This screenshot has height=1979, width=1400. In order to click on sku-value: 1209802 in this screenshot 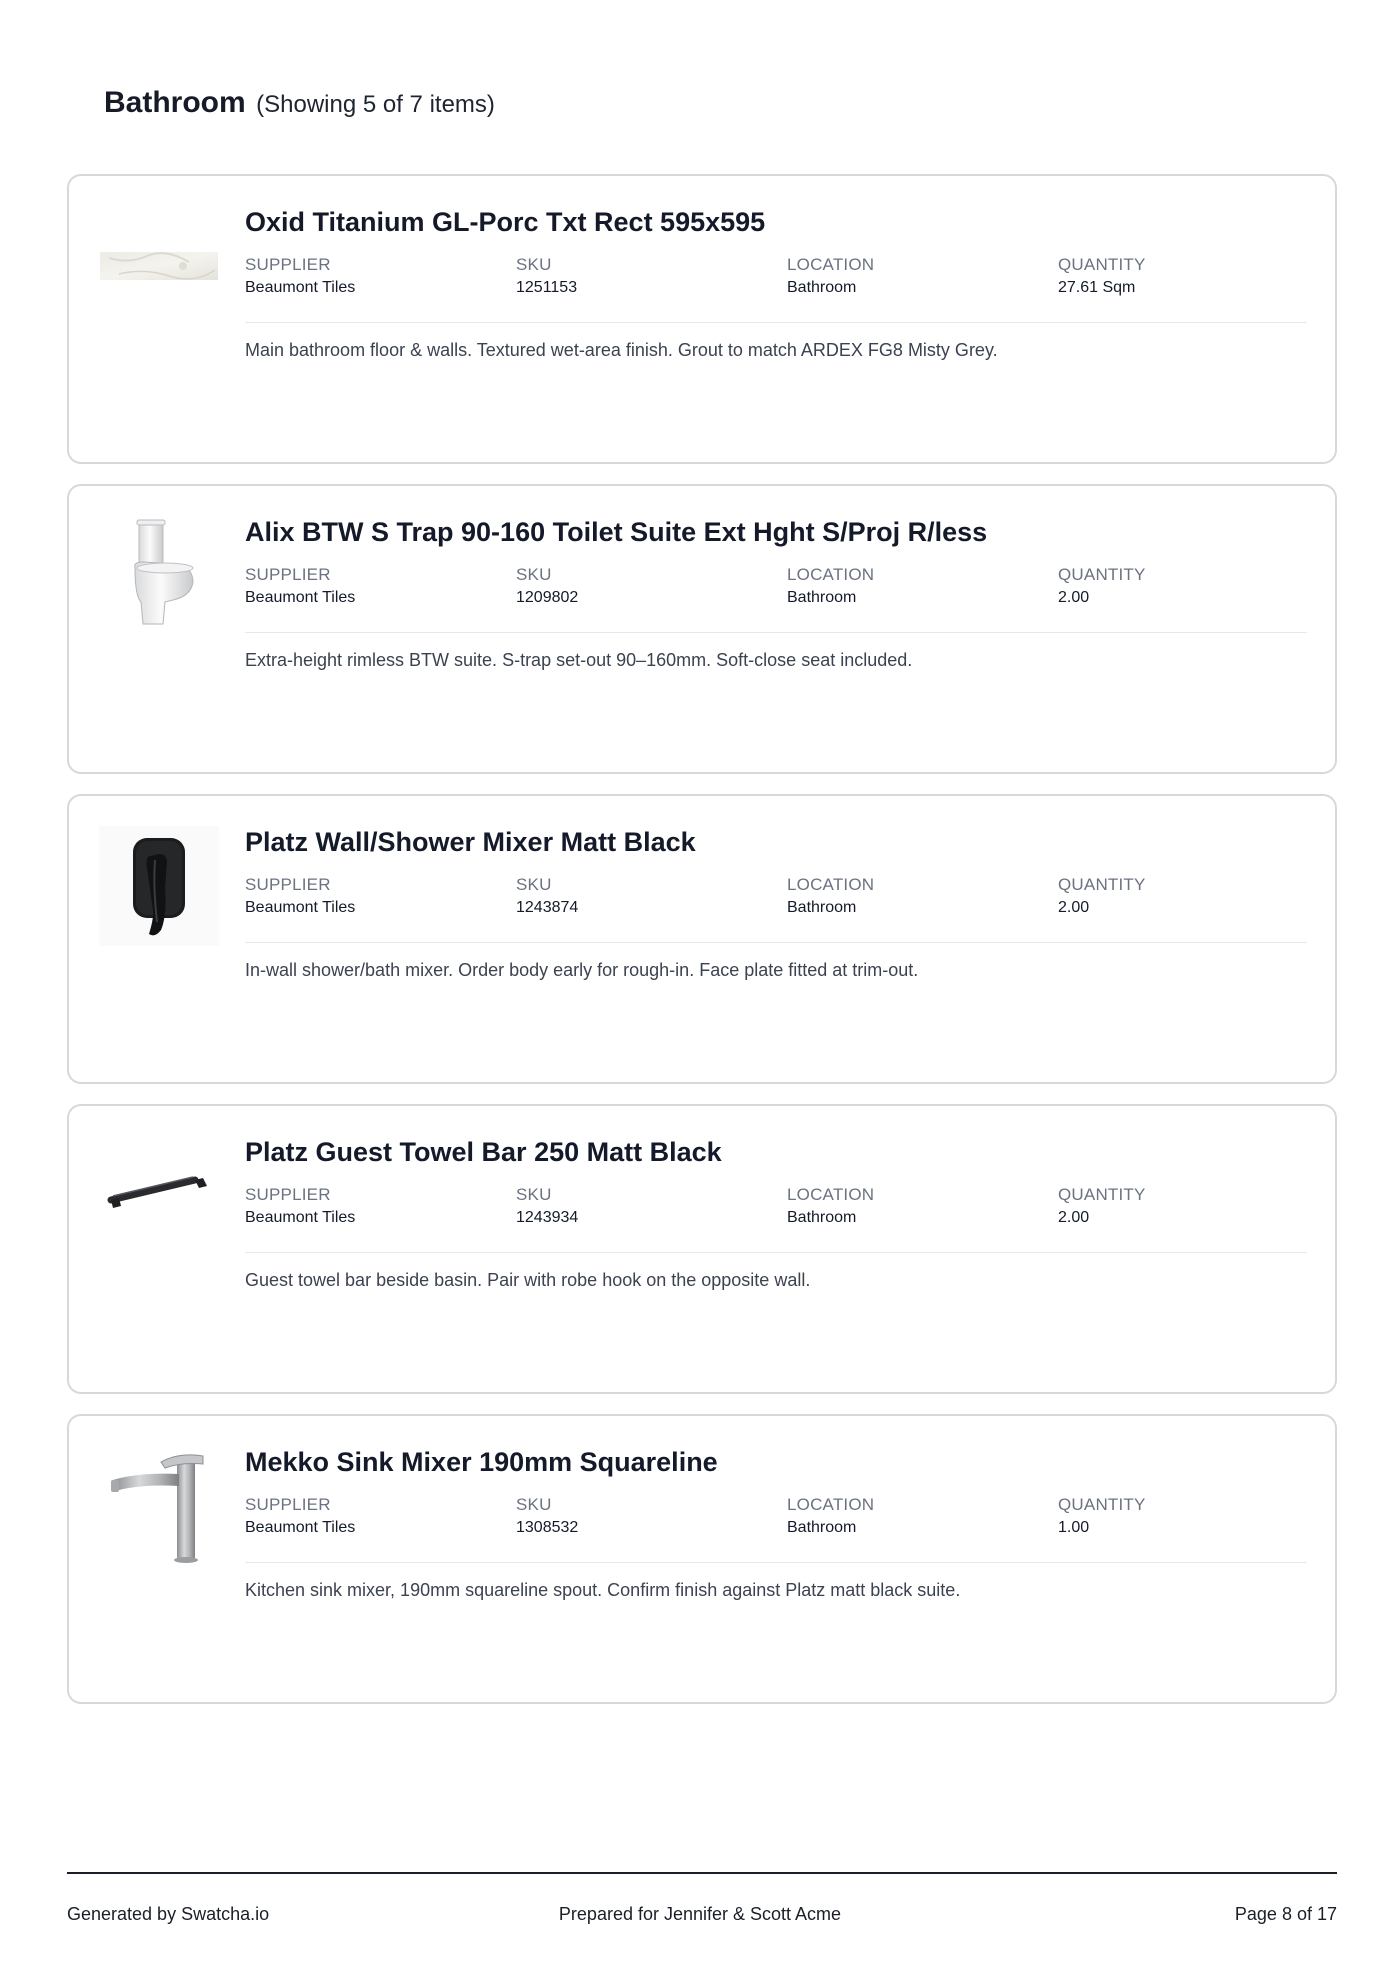, I will do `click(547, 597)`.